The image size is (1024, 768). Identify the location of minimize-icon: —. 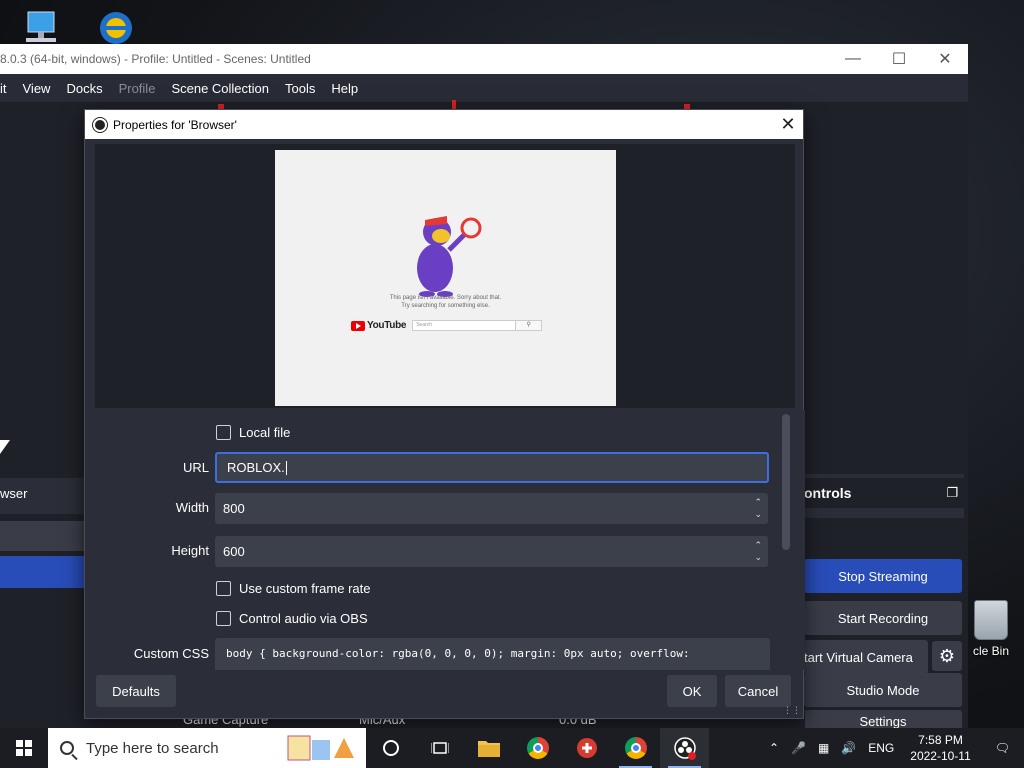
(853, 59).